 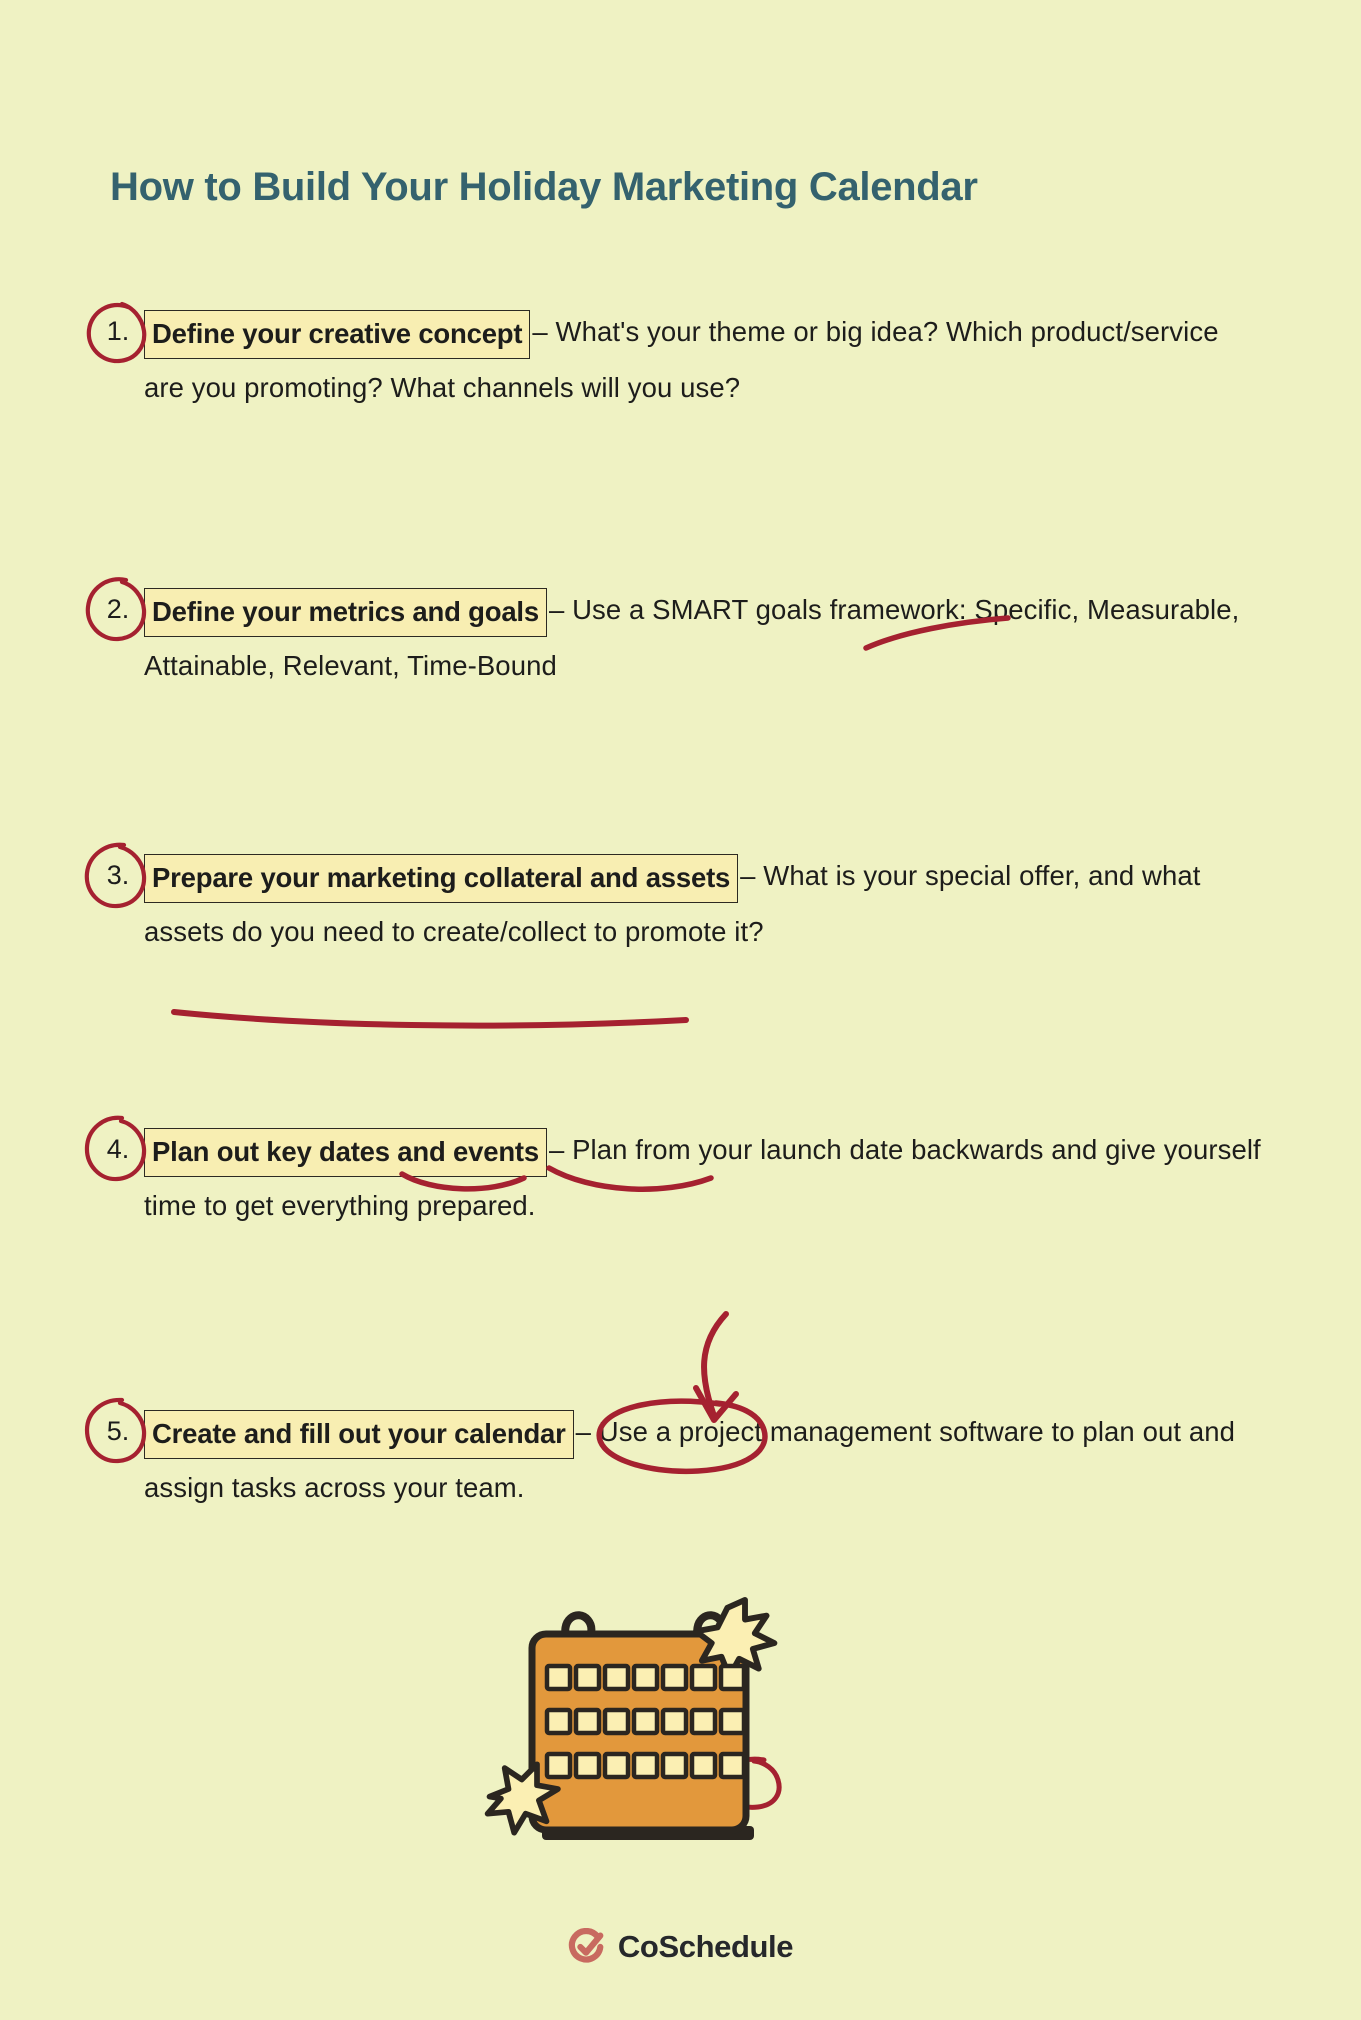 I want to click on desk-calendar-icon, so click(x=631, y=1718).